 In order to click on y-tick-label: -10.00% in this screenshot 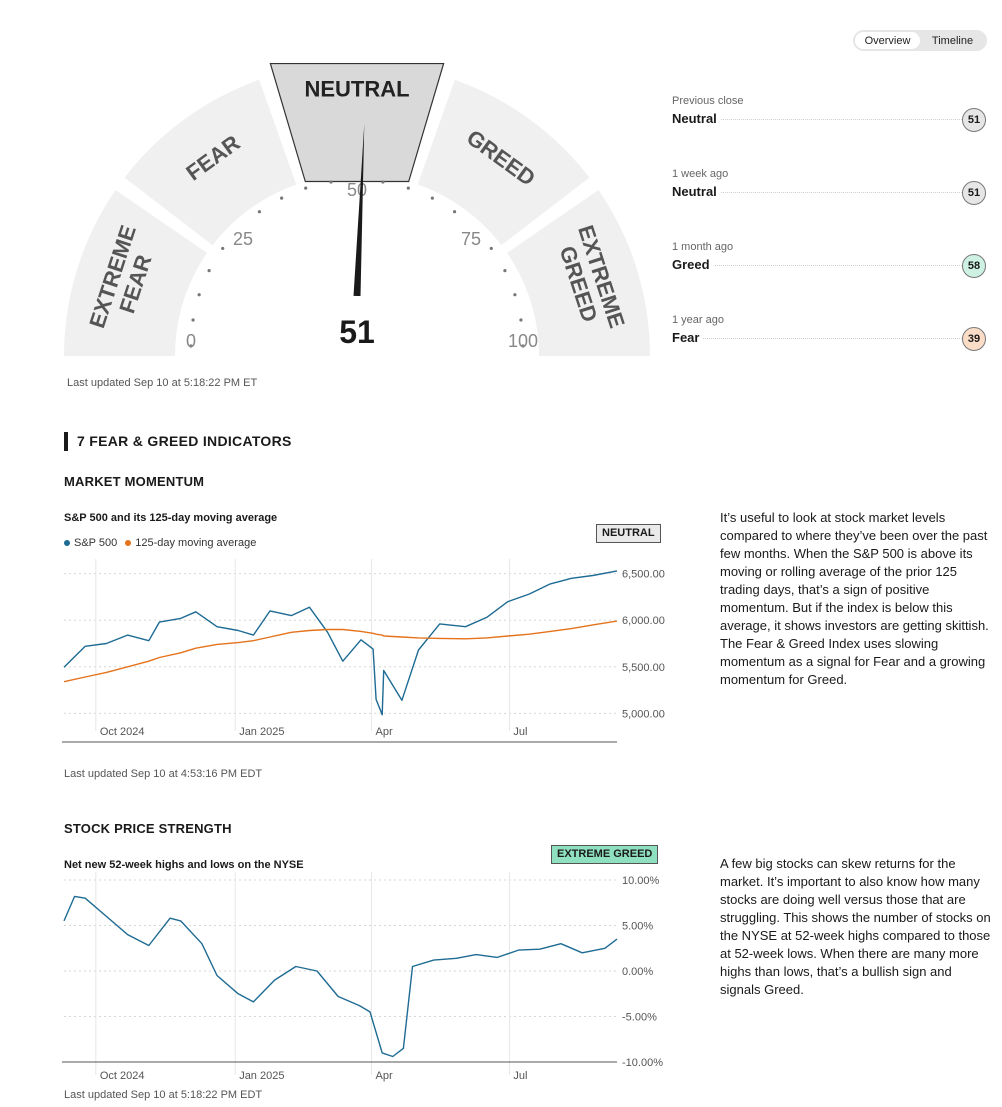, I will do `click(642, 1063)`.